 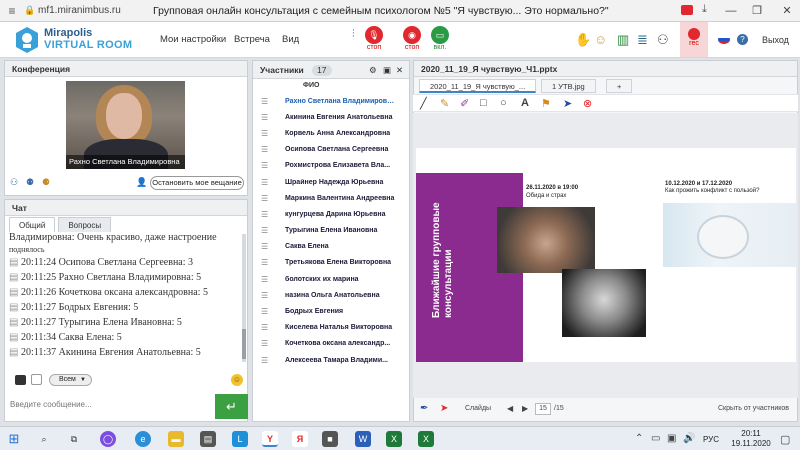 I want to click on pointer-tool-icon: ➤, so click(x=567, y=103).